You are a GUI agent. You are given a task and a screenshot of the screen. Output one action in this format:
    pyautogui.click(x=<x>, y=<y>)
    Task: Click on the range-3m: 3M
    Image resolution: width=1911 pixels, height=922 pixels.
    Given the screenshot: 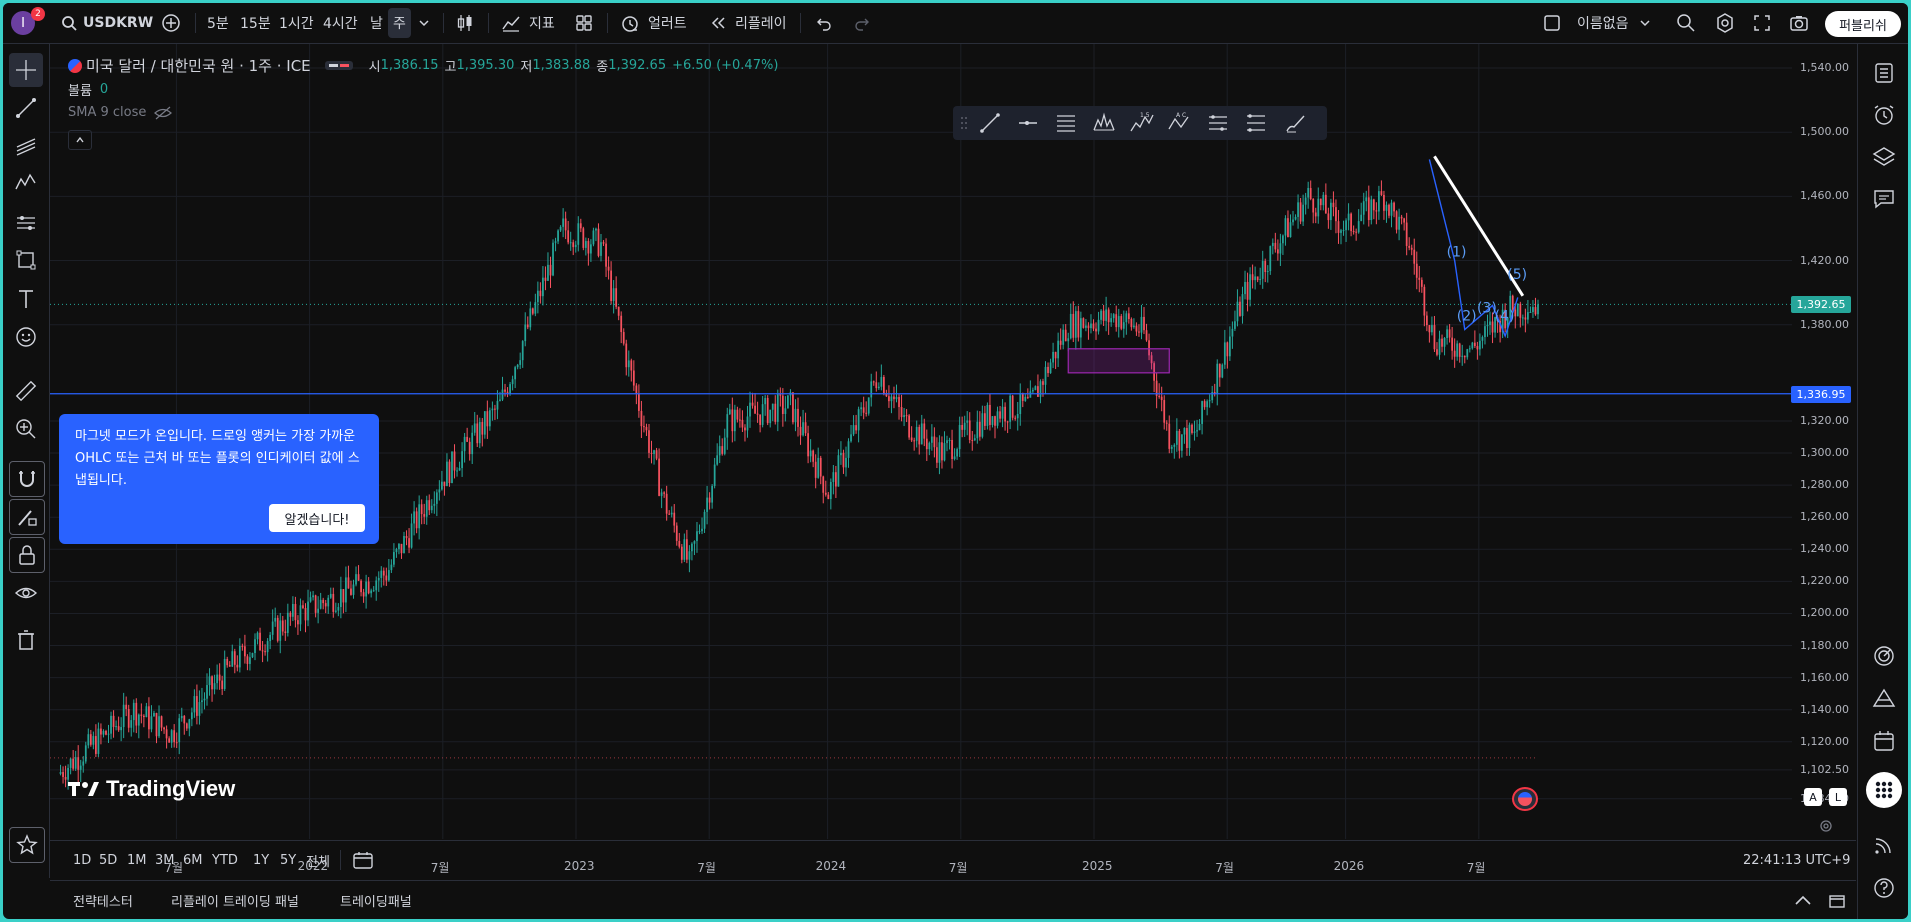 What is the action you would take?
    pyautogui.click(x=165, y=860)
    